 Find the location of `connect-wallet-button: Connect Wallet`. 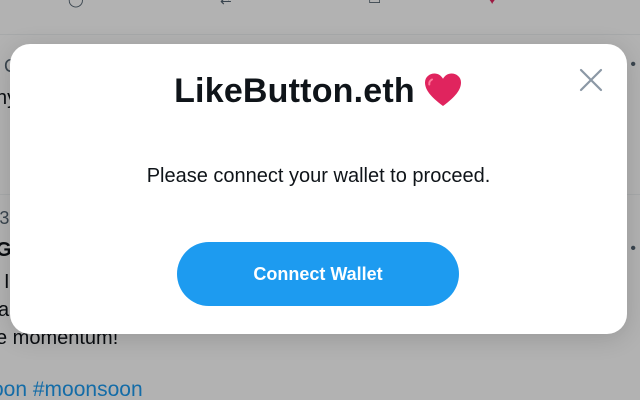

connect-wallet-button: Connect Wallet is located at coordinates (318, 274).